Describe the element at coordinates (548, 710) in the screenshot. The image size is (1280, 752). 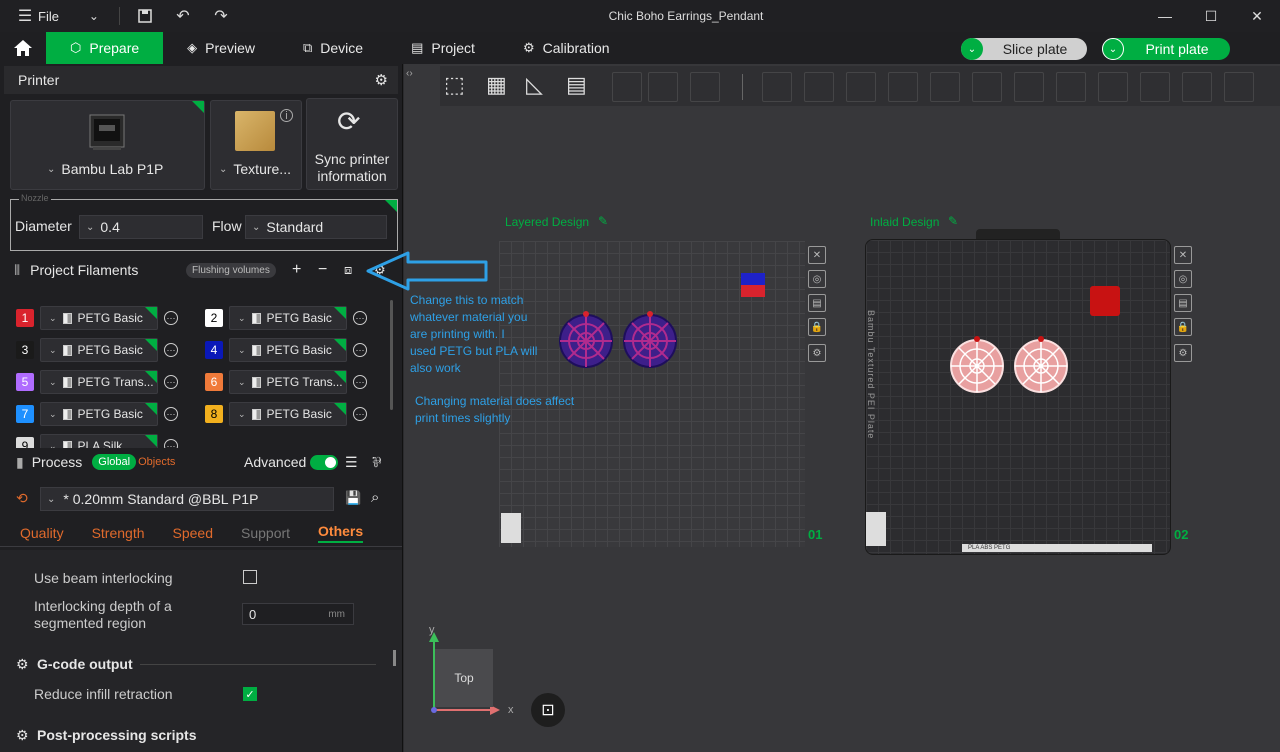
I see `focus-camera-button: ⊡` at that location.